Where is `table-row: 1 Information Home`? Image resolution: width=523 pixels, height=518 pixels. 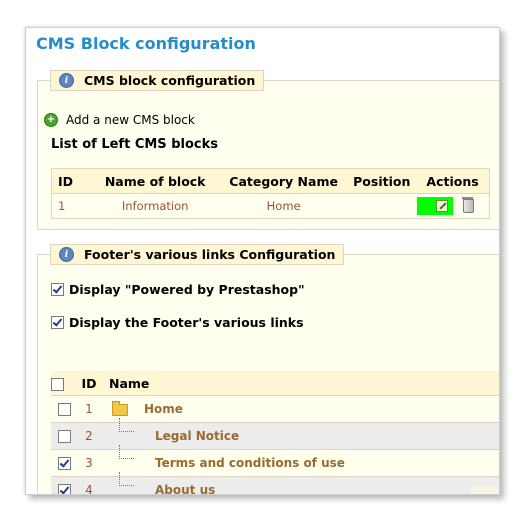 table-row: 1 Information Home is located at coordinates (270, 206).